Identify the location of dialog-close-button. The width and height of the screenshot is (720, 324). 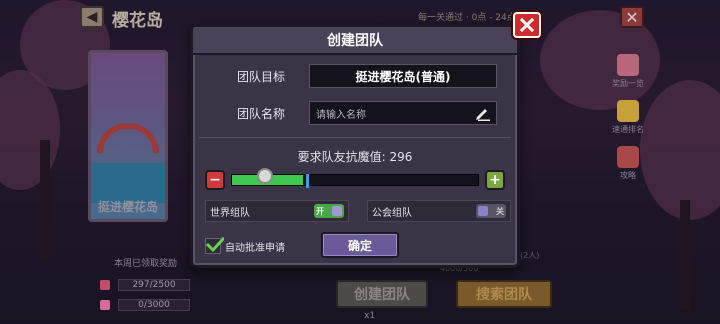
(527, 25).